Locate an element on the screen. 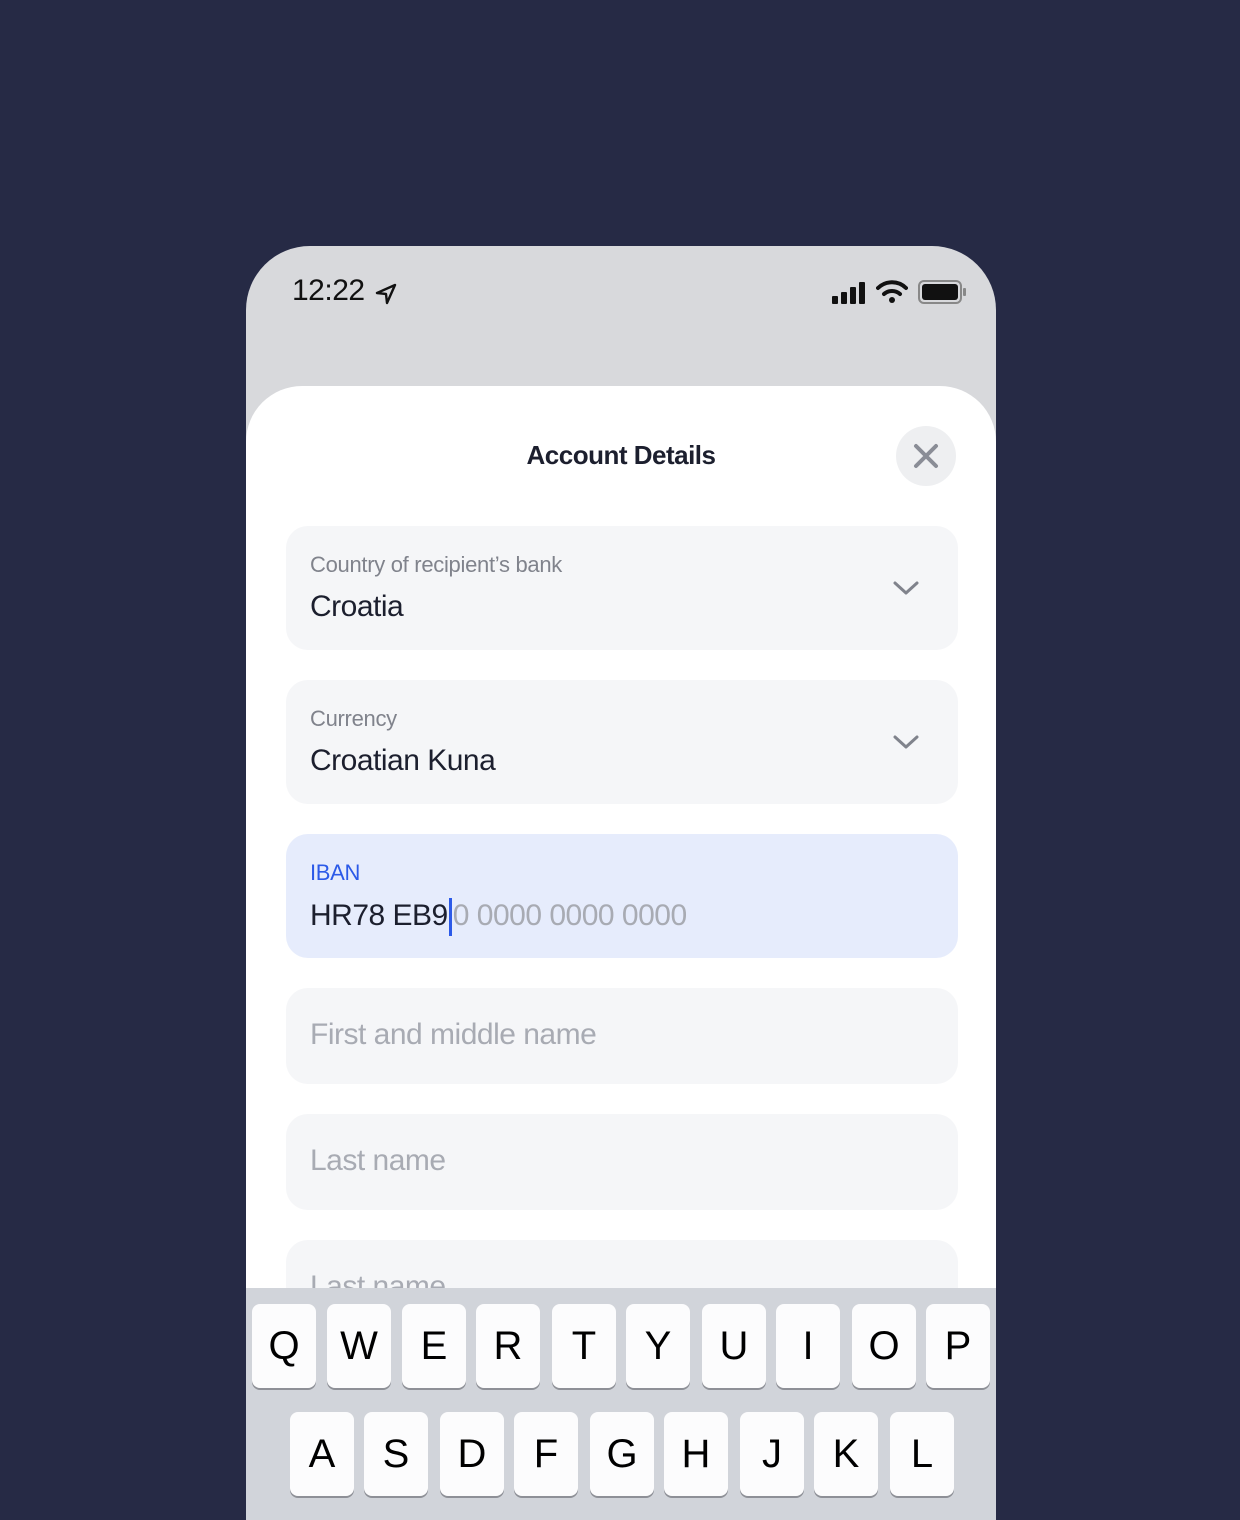 Image resolution: width=1240 pixels, height=1520 pixels. first-middle-name-input: First and middle name is located at coordinates (622, 1036).